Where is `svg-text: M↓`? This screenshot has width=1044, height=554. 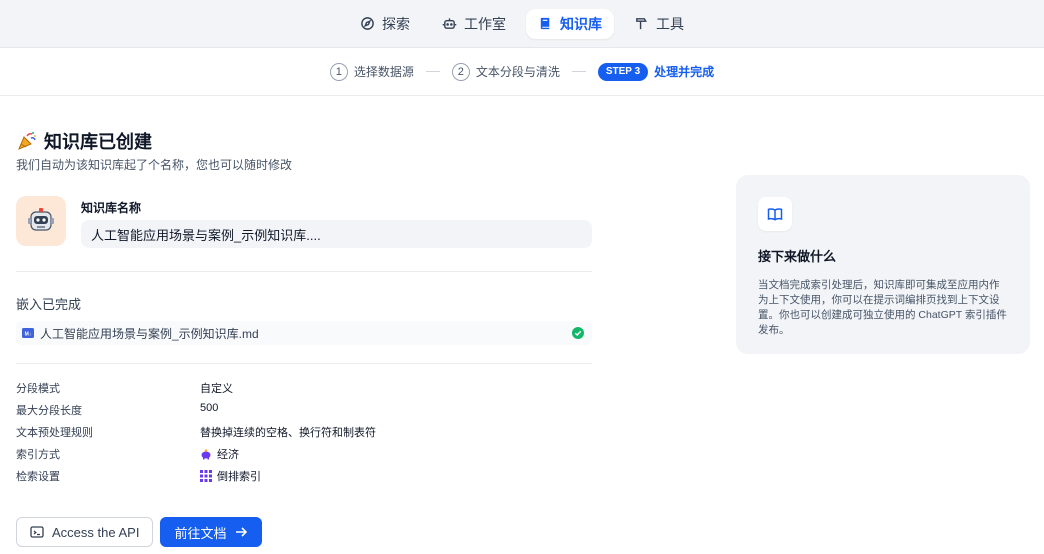 svg-text: M↓ is located at coordinates (28, 335).